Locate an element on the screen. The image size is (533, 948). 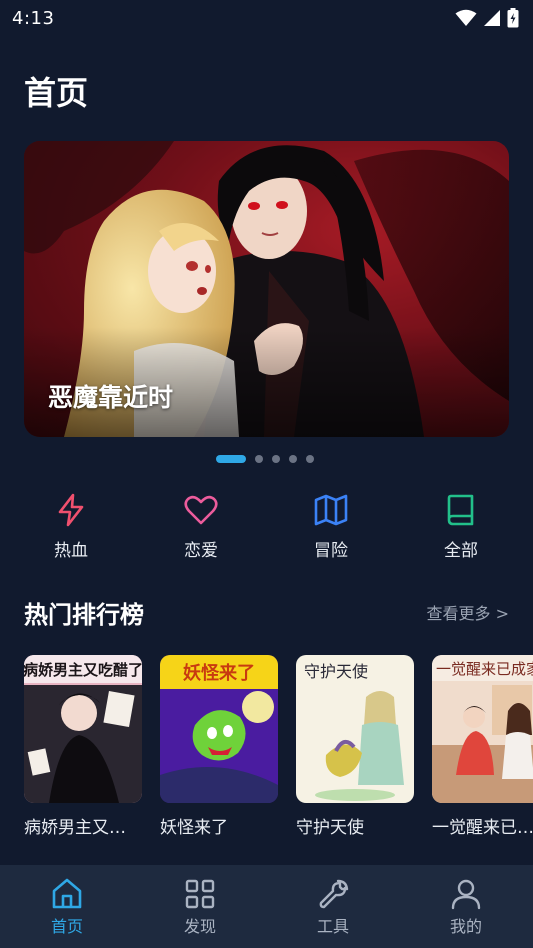
cover-title-text: 一觉醒来已成家 is located at coordinates (484, 669).